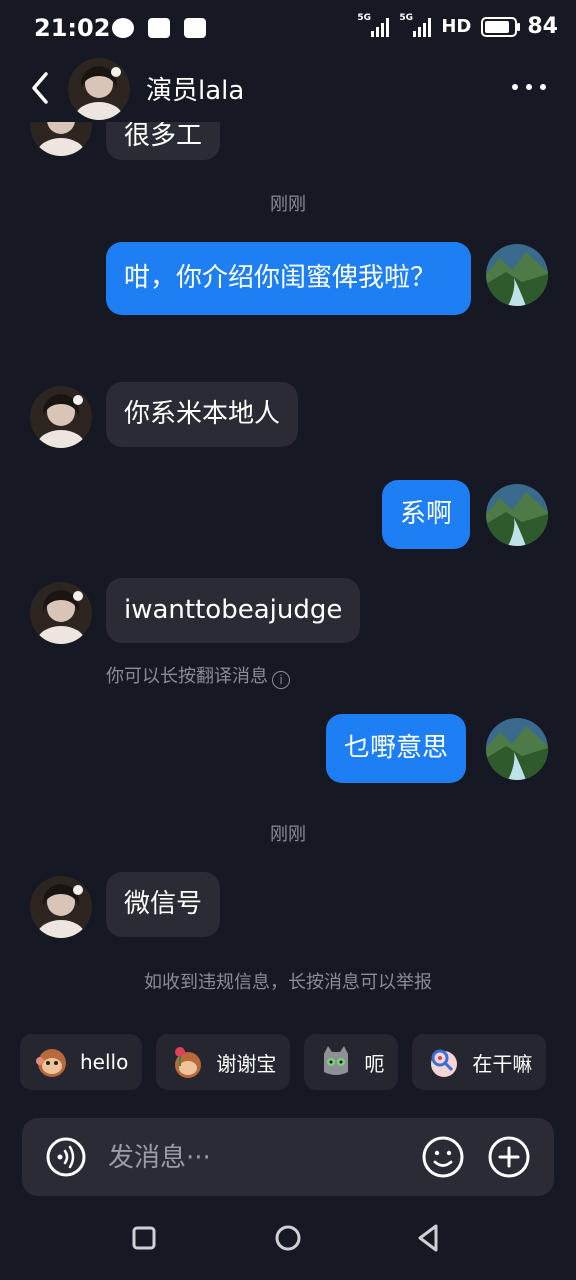 The image size is (576, 1280). What do you see at coordinates (188, 1062) in the screenshot?
I see `flower-monkey-emoji-icon` at bounding box center [188, 1062].